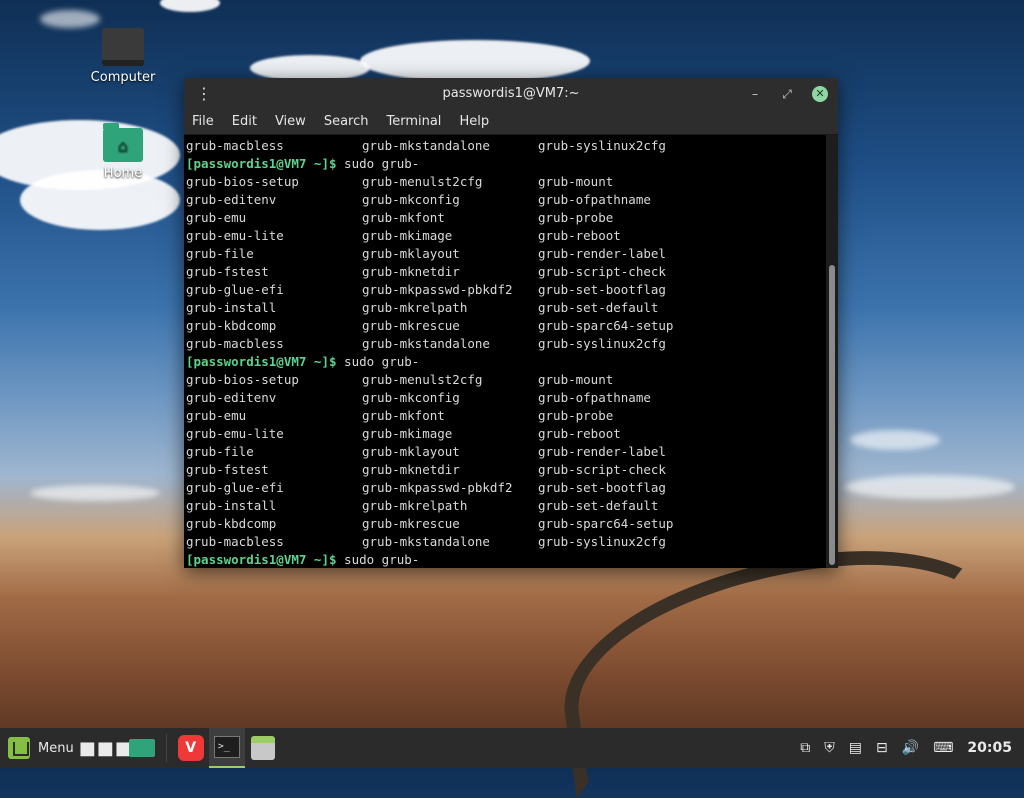 This screenshot has width=1024, height=798. I want to click on completion-item: grub-mkrescue, so click(411, 325).